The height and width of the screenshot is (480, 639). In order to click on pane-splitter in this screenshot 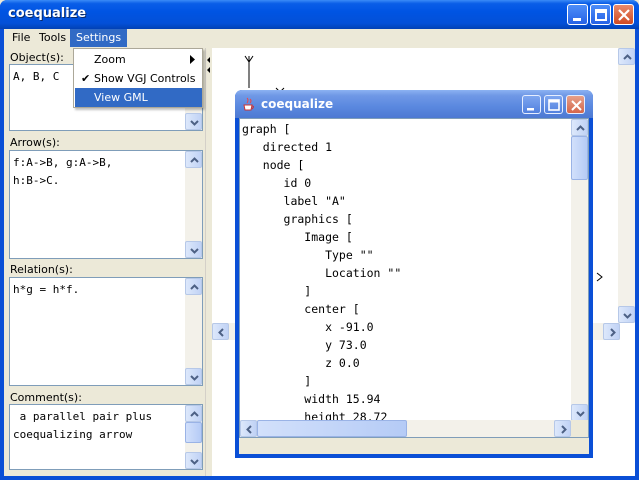, I will do `click(208, 262)`.